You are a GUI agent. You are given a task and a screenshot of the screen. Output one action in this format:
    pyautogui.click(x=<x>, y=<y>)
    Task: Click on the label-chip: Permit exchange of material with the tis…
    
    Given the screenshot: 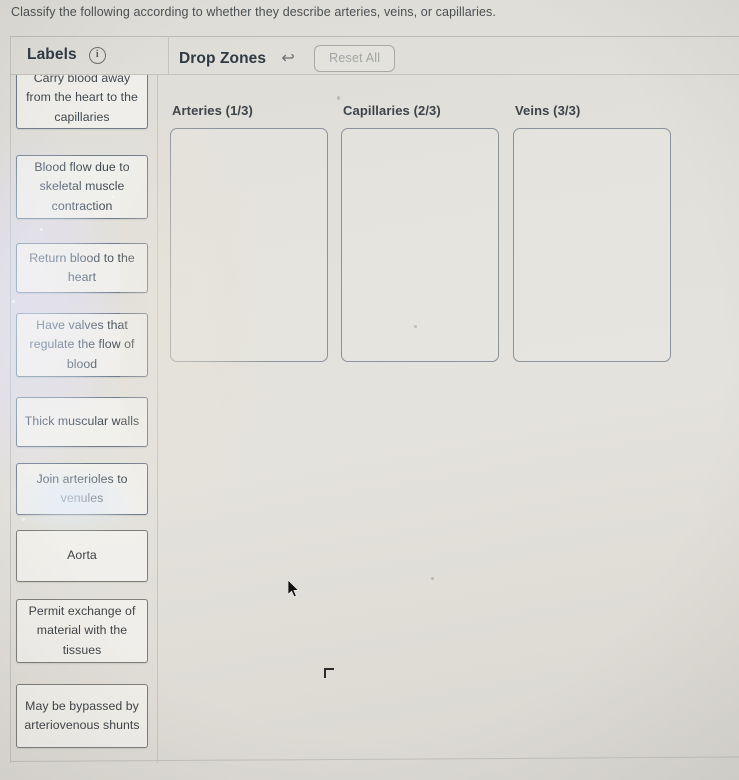 What is the action you would take?
    pyautogui.click(x=82, y=631)
    